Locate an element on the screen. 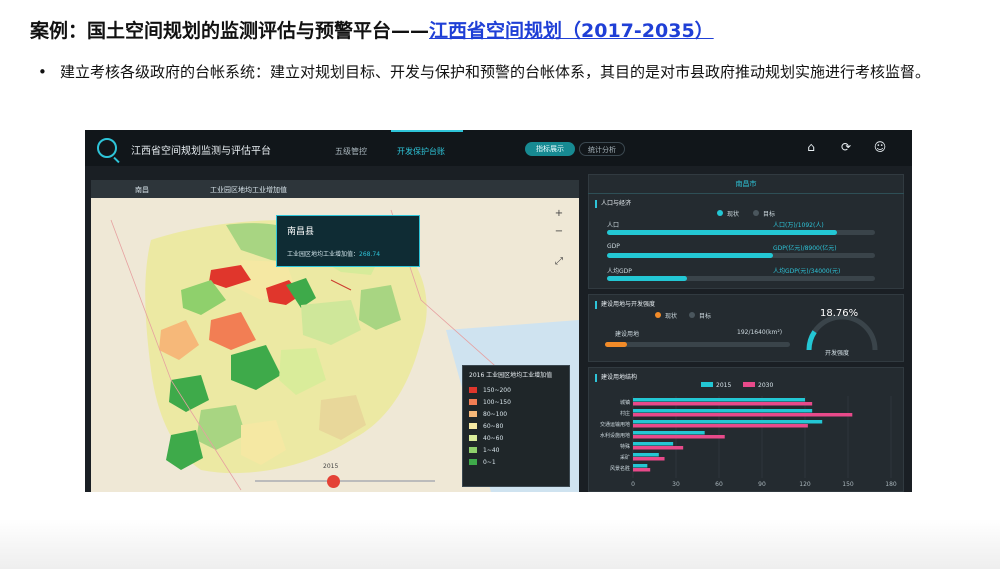  legend2-current-label: 现状 is located at coordinates (671, 316).